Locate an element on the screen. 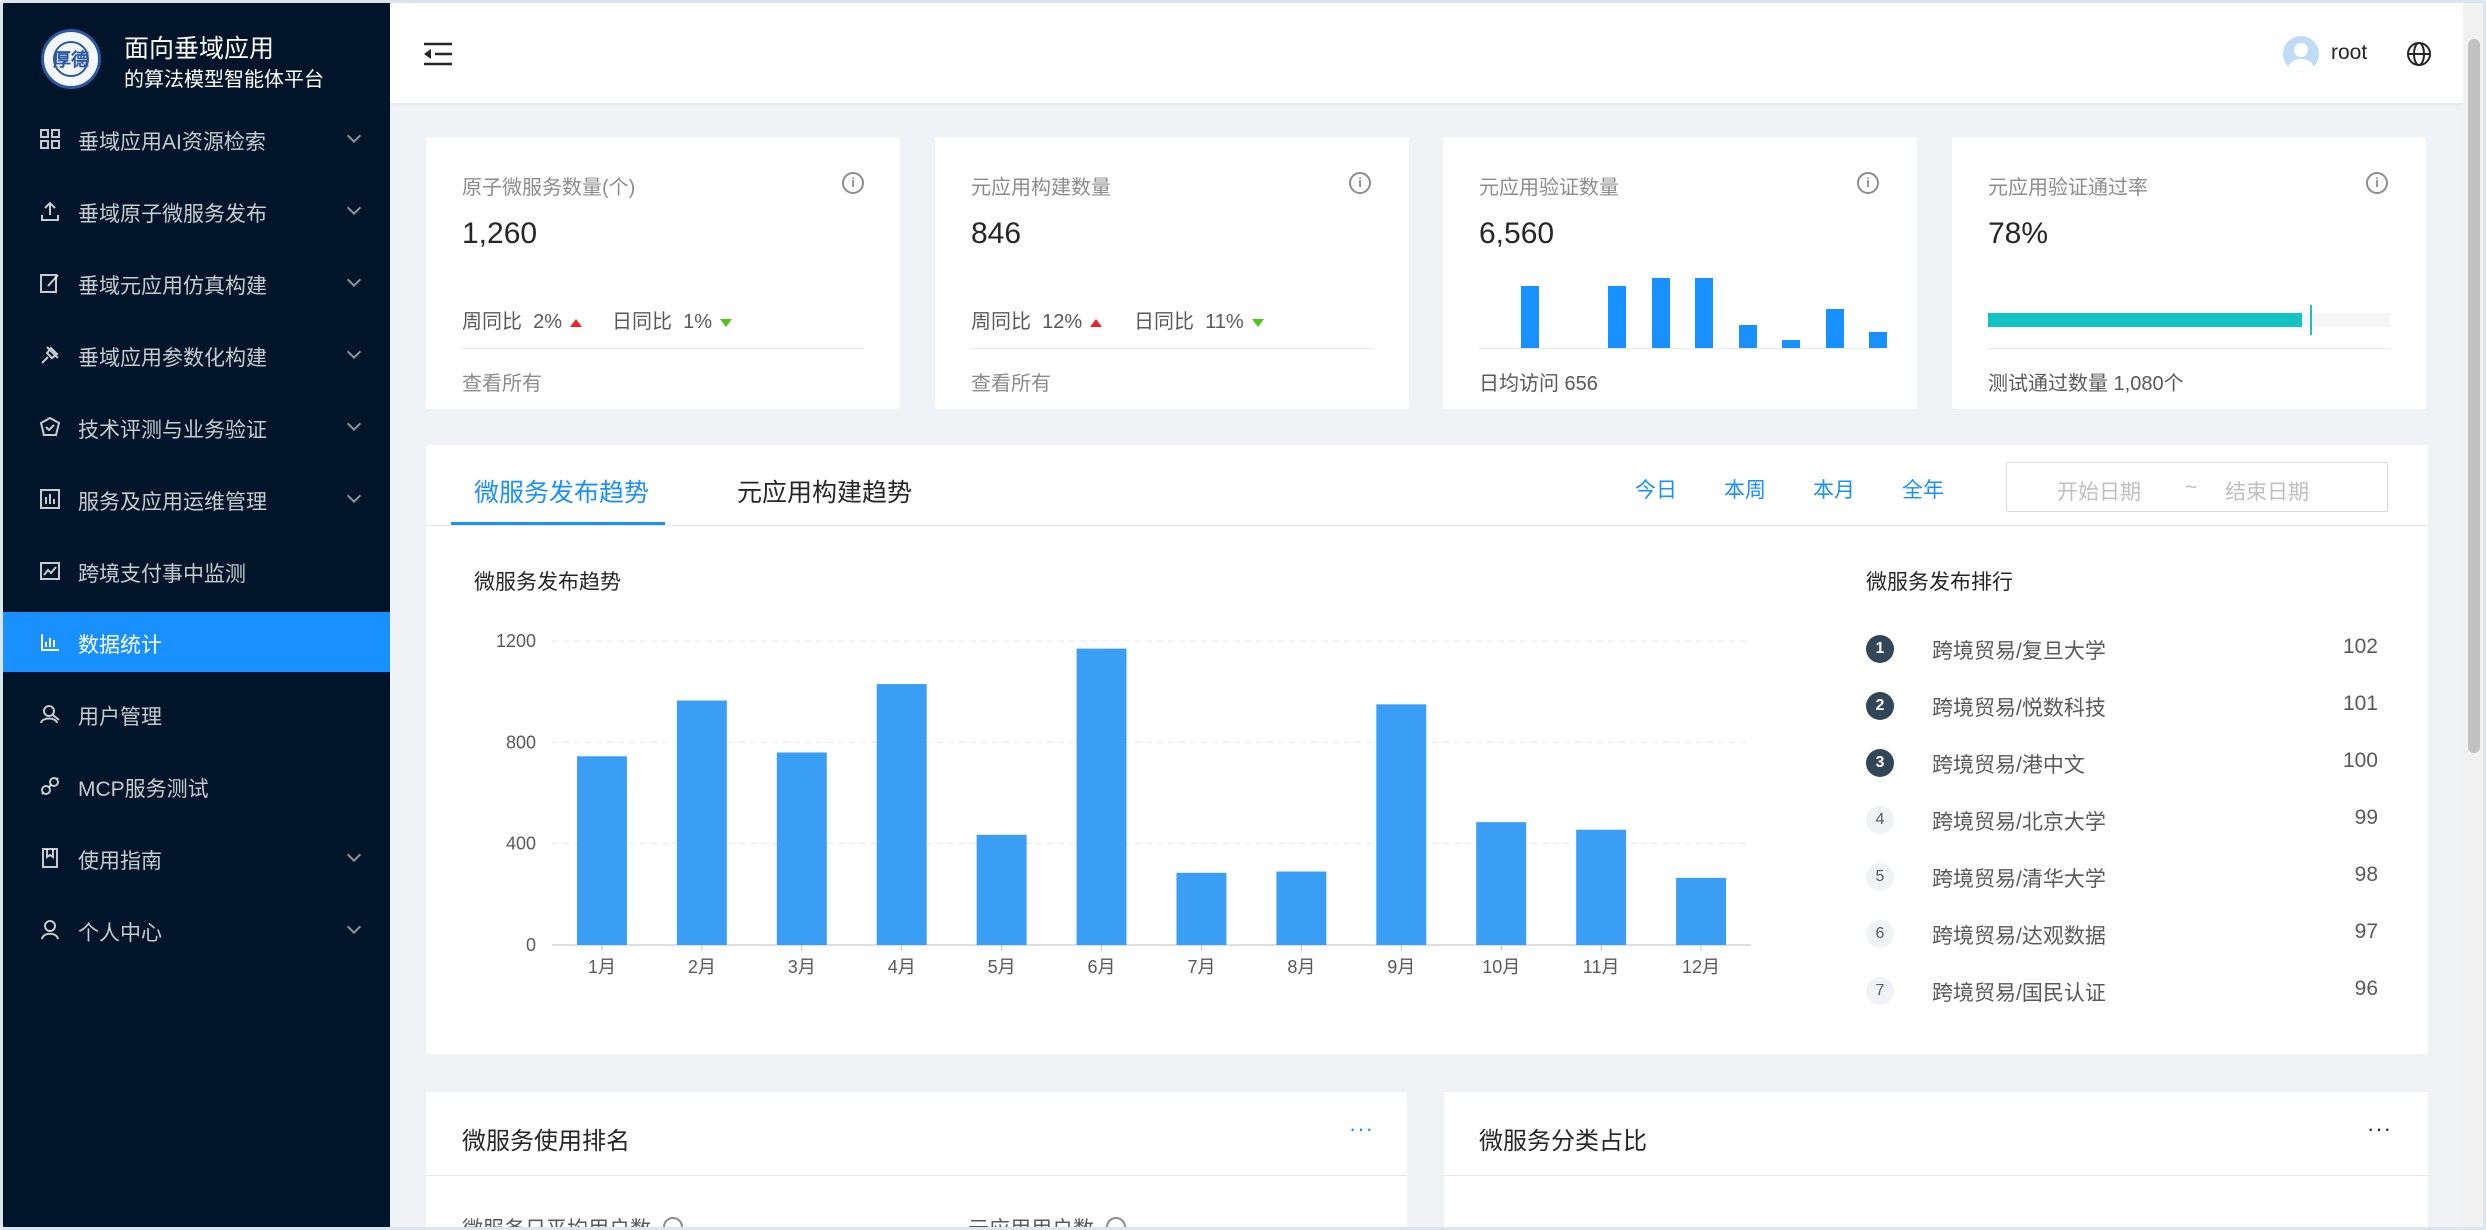 The width and height of the screenshot is (2486, 1230). logo: 厚德 面向垂域应用 的算法模型智能体平台 is located at coordinates (196, 58).